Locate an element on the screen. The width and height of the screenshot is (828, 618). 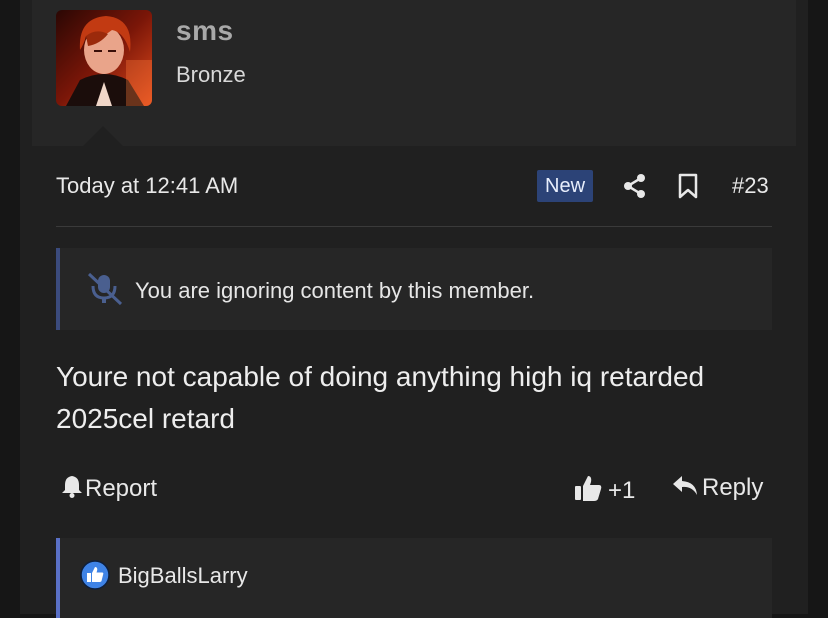
reply-icon is located at coordinates (685, 488).